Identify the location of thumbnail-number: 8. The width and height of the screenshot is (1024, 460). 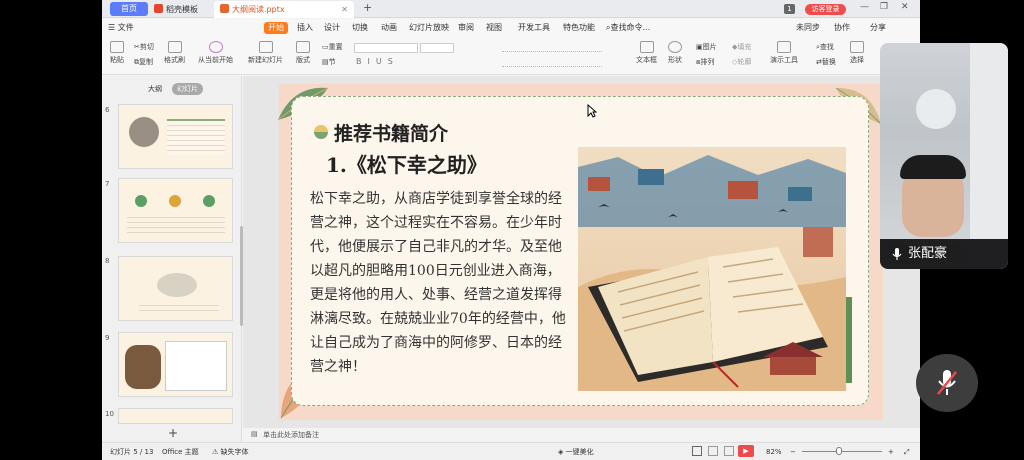
(107, 261).